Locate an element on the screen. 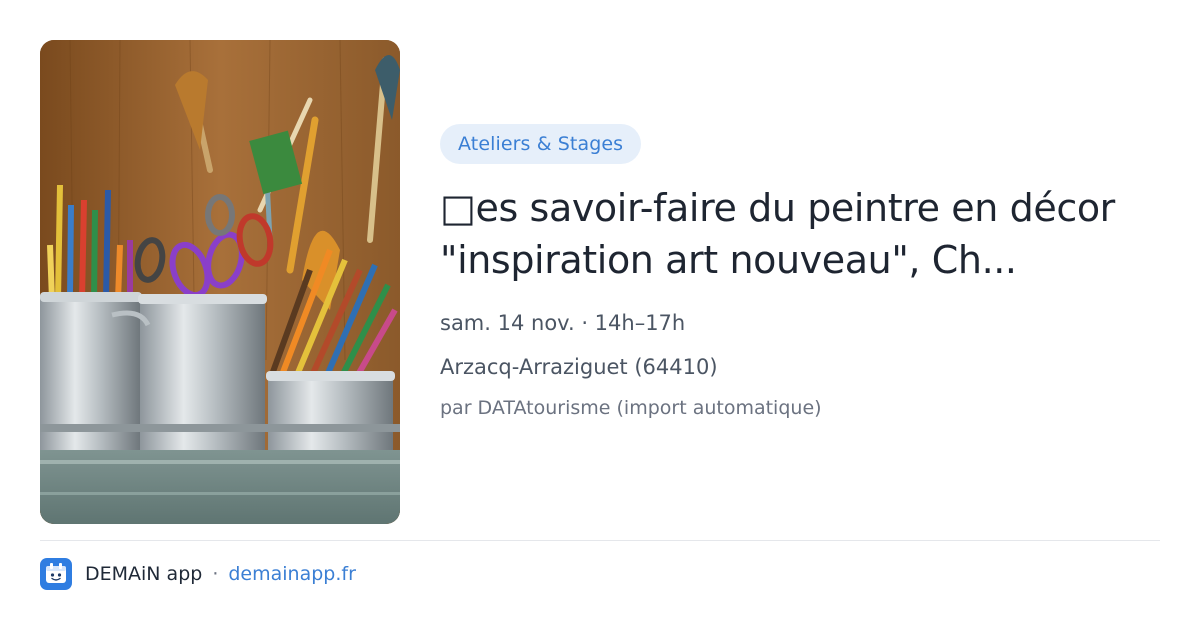  footer: DEMAiN app · demainapp.fr is located at coordinates (198, 574).